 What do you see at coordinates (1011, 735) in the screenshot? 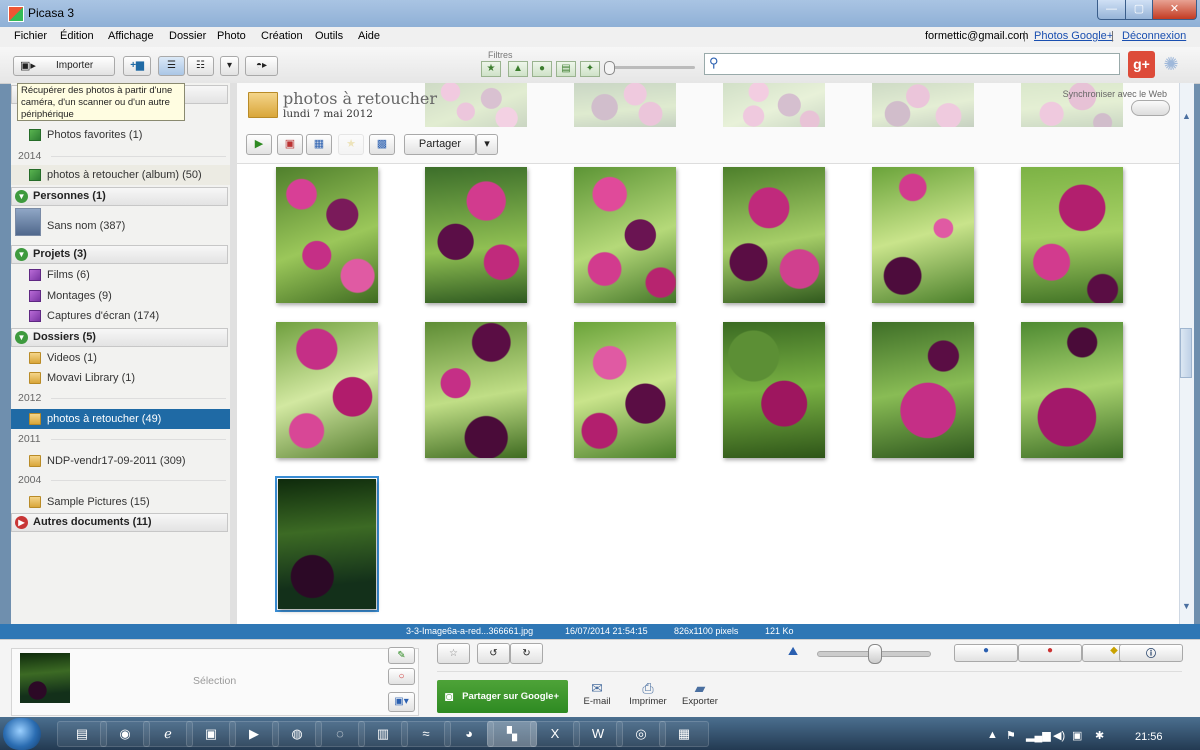
I see `flag-icon: ⚑` at bounding box center [1011, 735].